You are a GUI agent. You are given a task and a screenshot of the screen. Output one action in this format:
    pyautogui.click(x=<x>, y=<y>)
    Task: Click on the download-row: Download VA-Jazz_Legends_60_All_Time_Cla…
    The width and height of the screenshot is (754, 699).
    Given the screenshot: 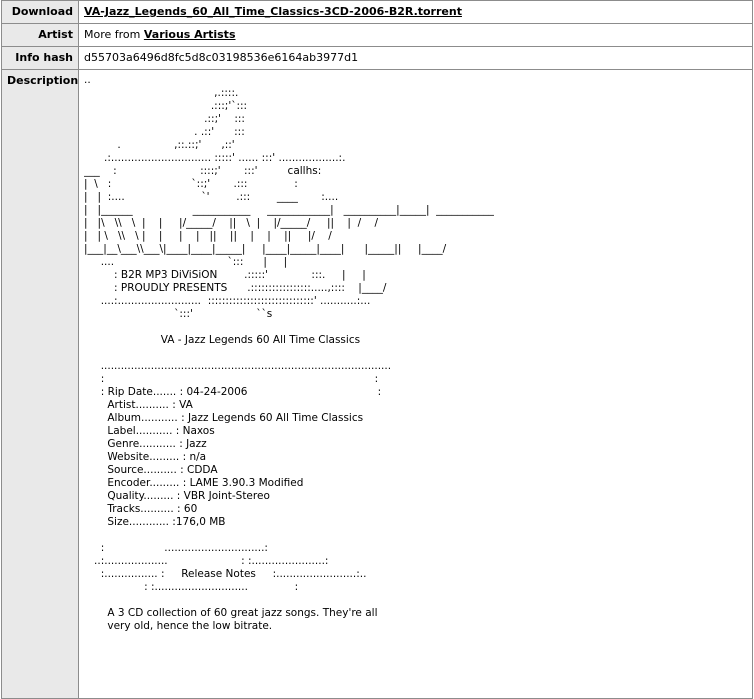 What is the action you would take?
    pyautogui.click(x=377, y=12)
    